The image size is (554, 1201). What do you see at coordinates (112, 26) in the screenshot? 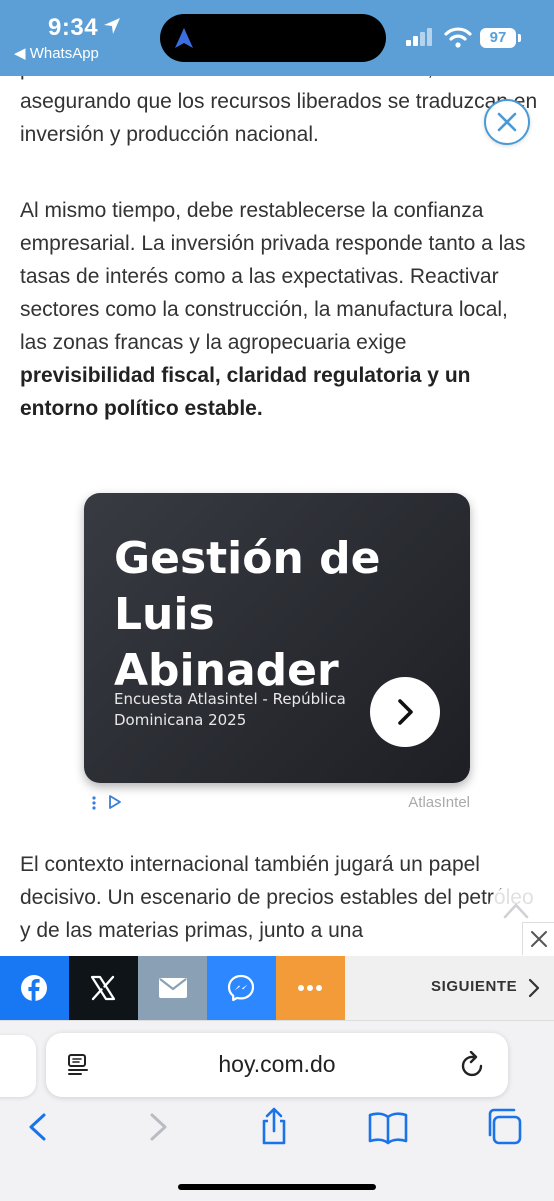
I see `location-arrow-icon` at bounding box center [112, 26].